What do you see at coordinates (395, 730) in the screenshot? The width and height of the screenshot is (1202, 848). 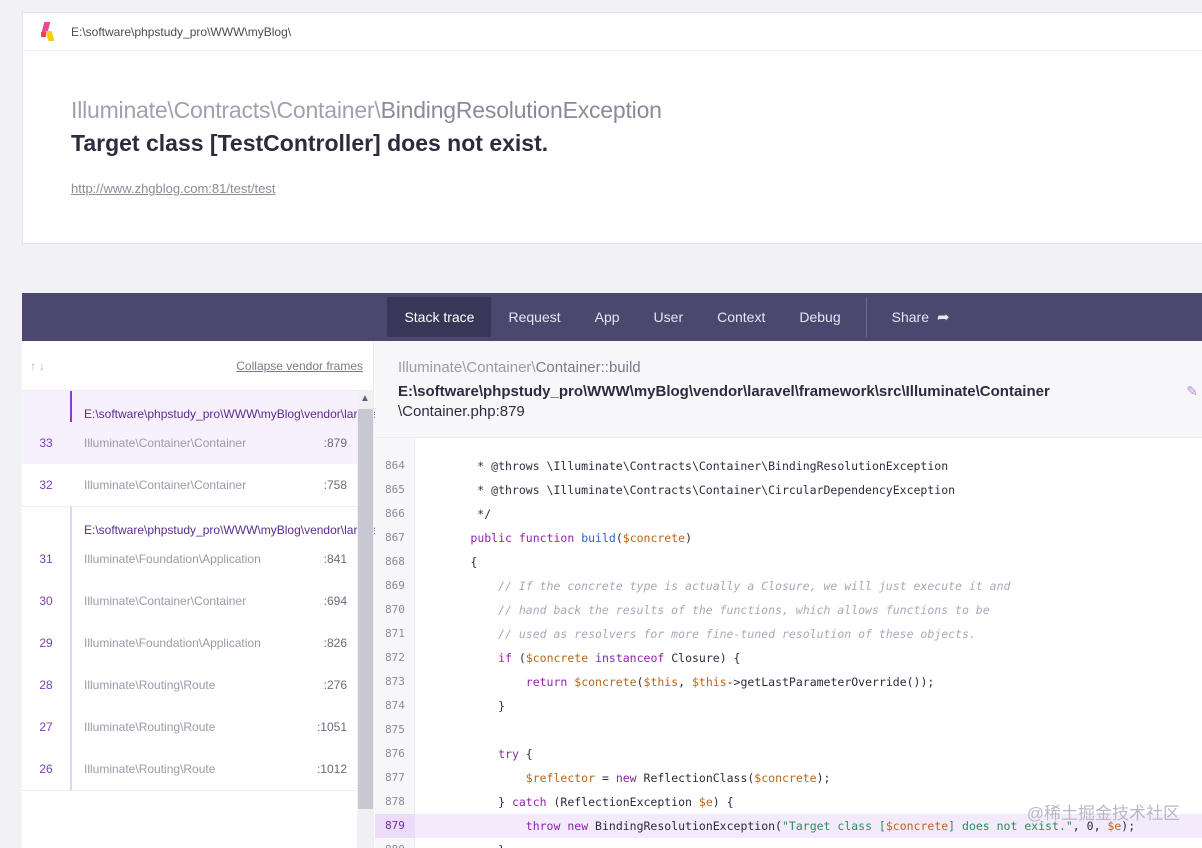 I see `line-number: 875` at bounding box center [395, 730].